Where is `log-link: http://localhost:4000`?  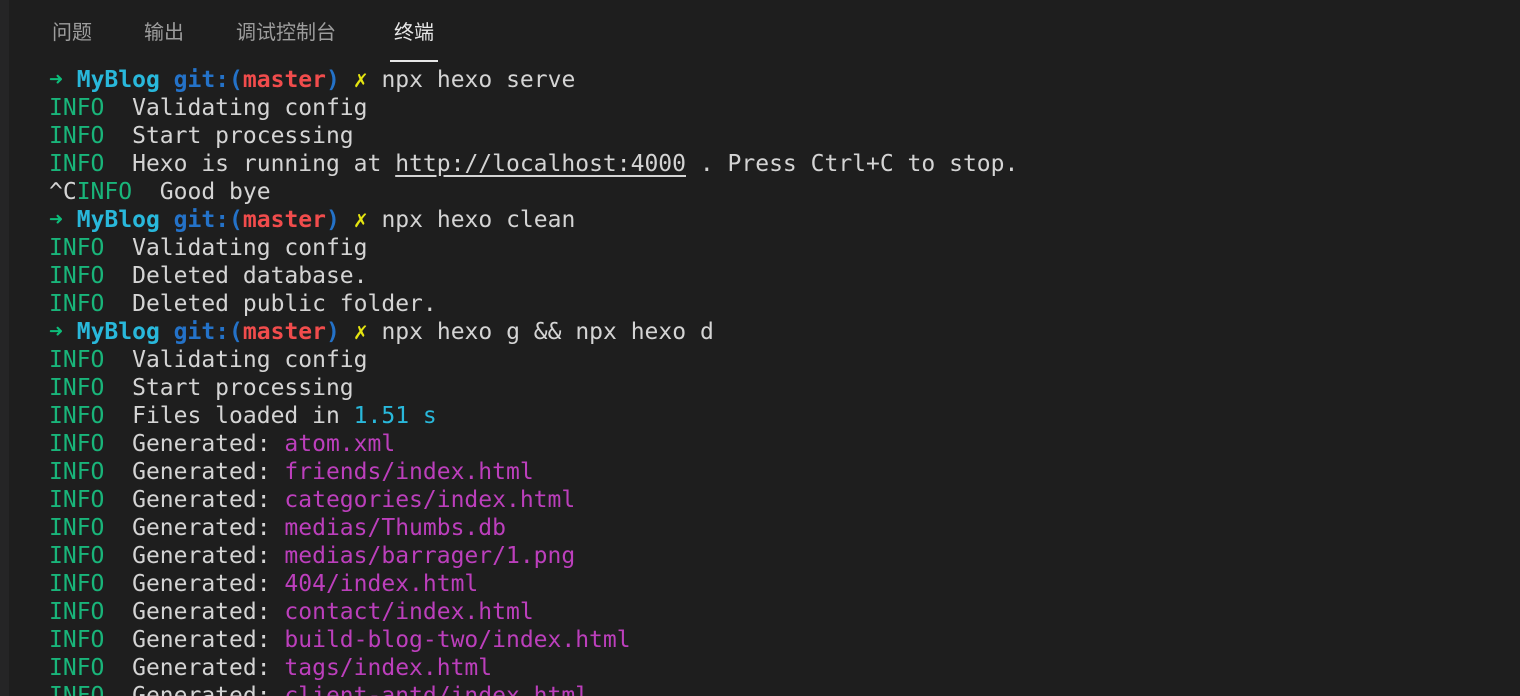 log-link: http://localhost:4000 is located at coordinates (540, 164).